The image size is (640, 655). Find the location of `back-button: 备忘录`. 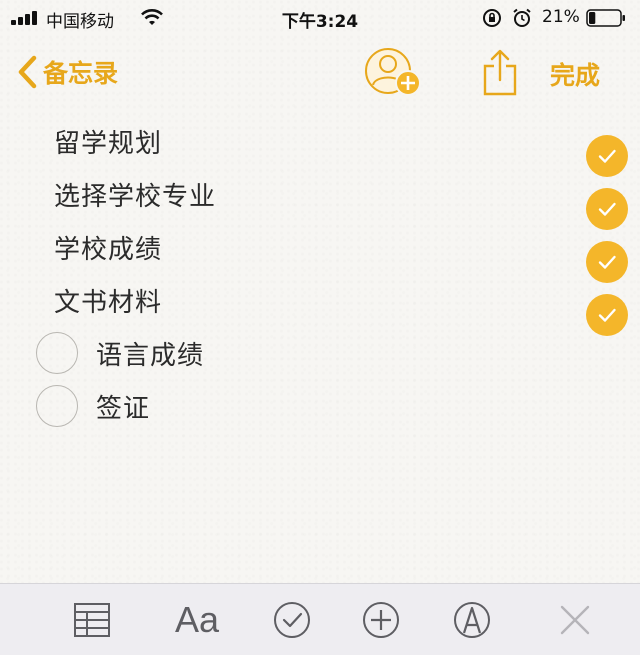

back-button: 备忘录 is located at coordinates (67, 72).